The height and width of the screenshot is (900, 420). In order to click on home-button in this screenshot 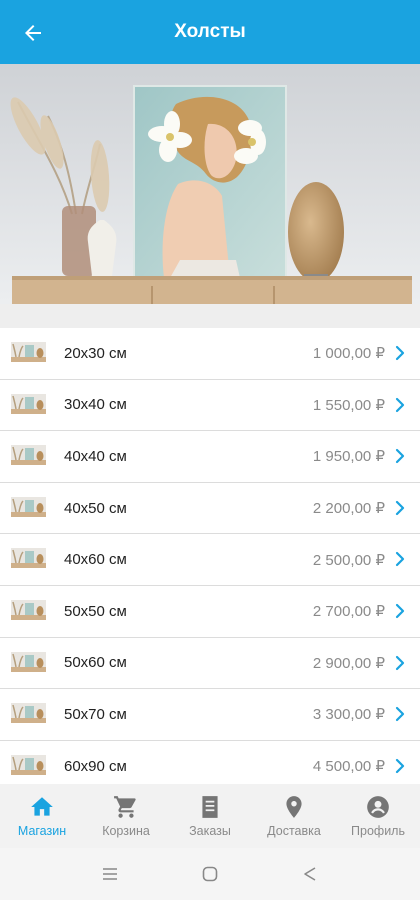, I will do `click(210, 874)`.